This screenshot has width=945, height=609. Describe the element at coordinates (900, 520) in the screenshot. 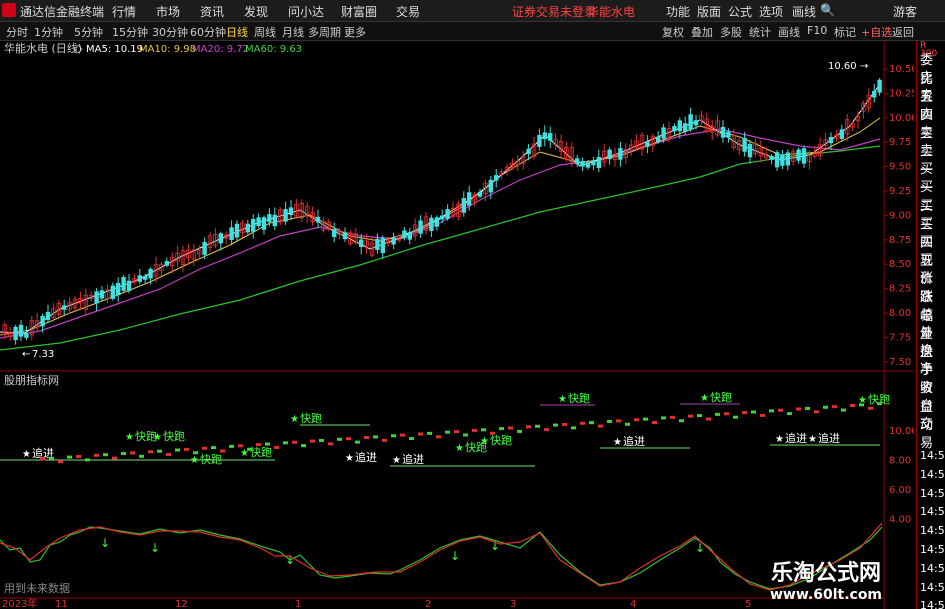

I see `sub-y-tick-label: 4.00` at that location.